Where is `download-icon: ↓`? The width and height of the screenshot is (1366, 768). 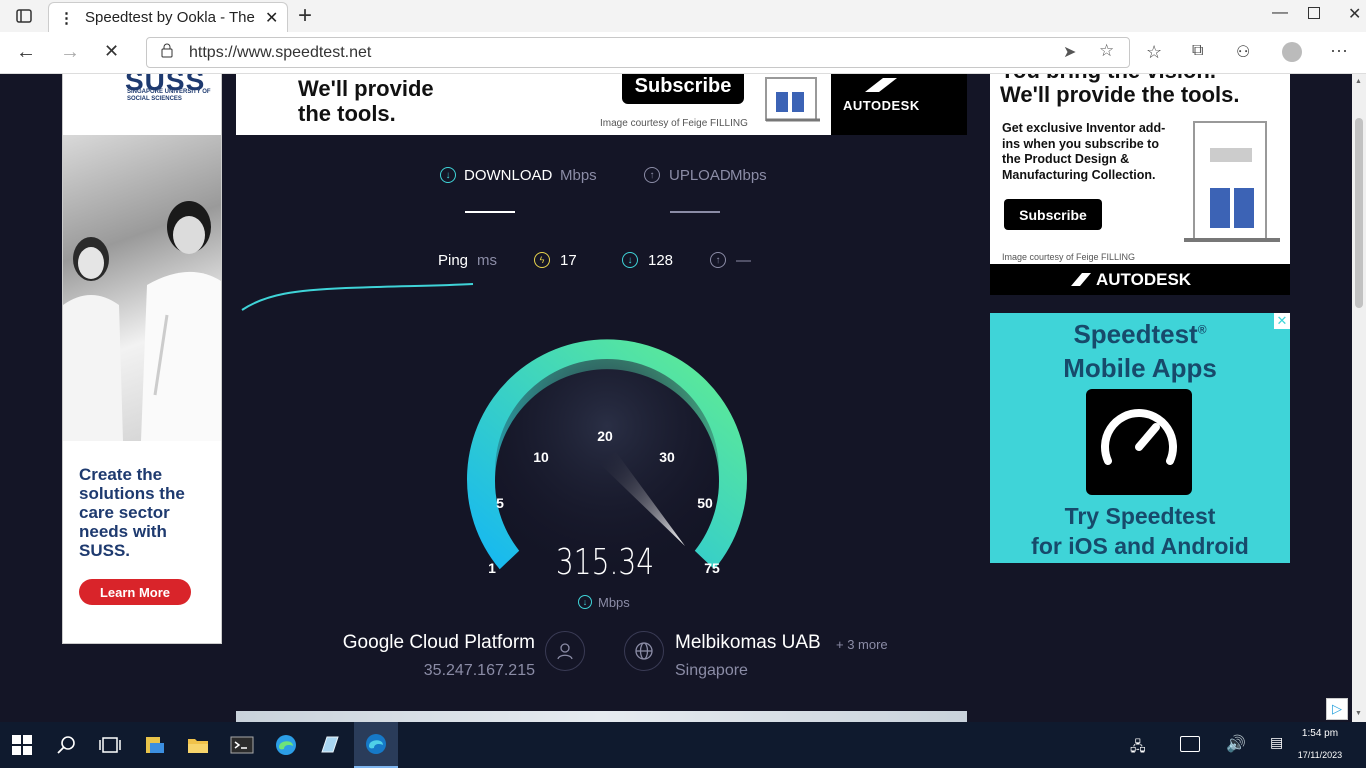
download-icon: ↓ is located at coordinates (448, 175).